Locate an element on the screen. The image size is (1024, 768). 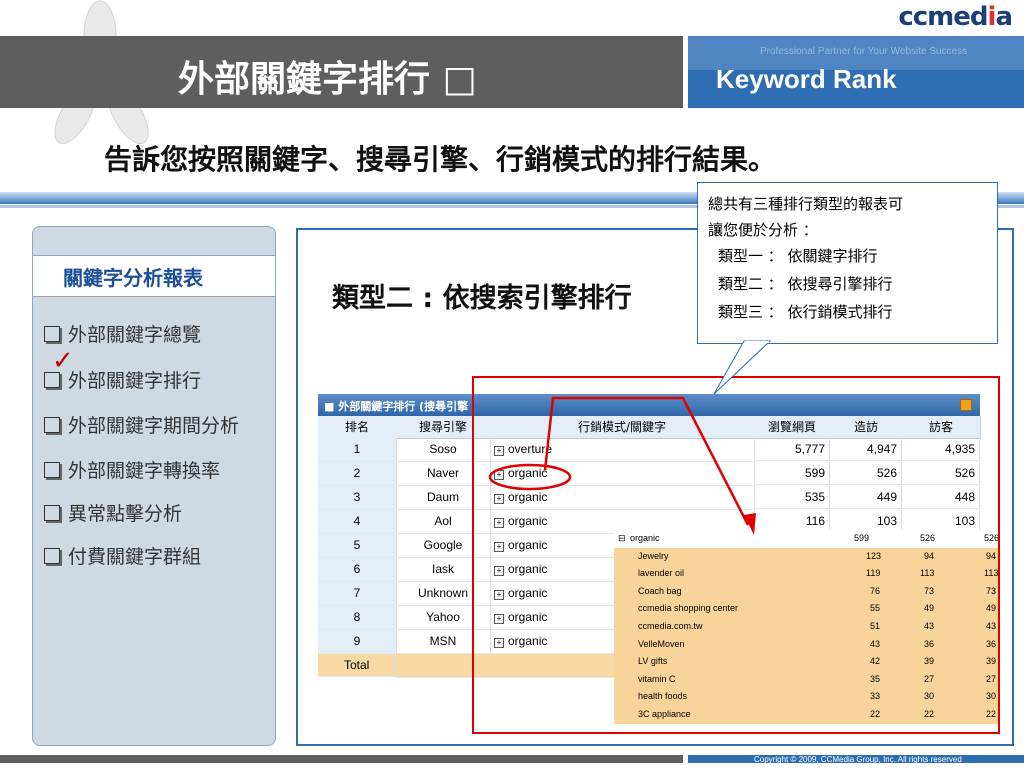
annotation-layer is located at coordinates (630, 437).